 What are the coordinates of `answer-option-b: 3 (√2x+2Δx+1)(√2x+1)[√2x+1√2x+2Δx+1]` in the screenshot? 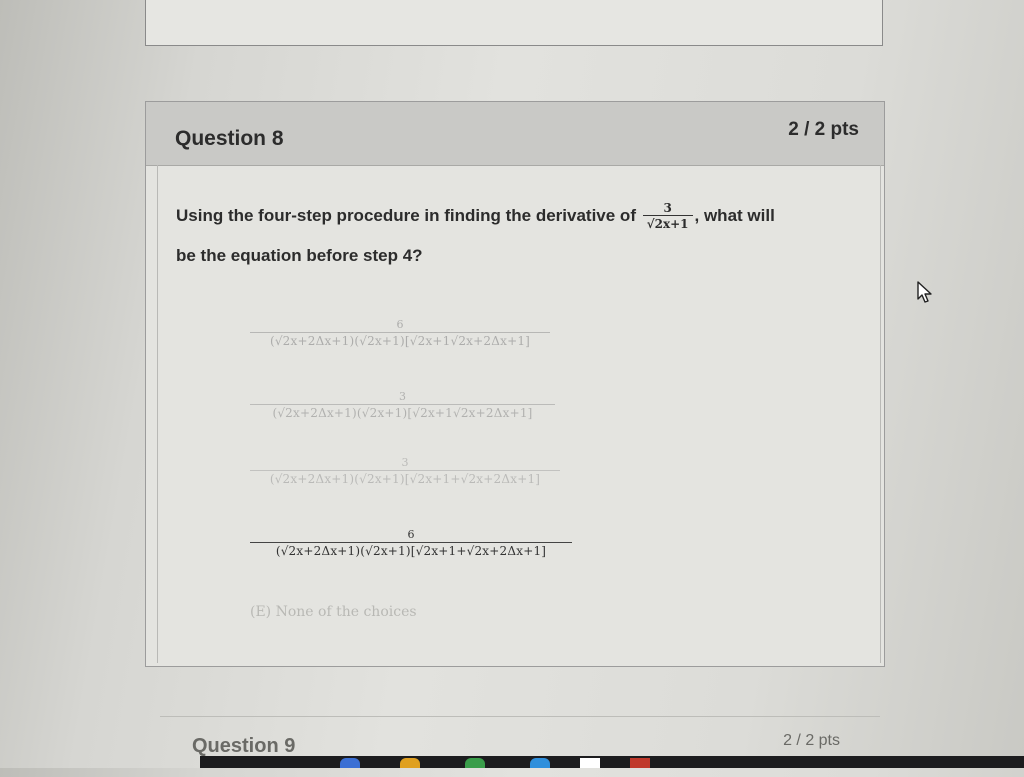 It's located at (402, 405).